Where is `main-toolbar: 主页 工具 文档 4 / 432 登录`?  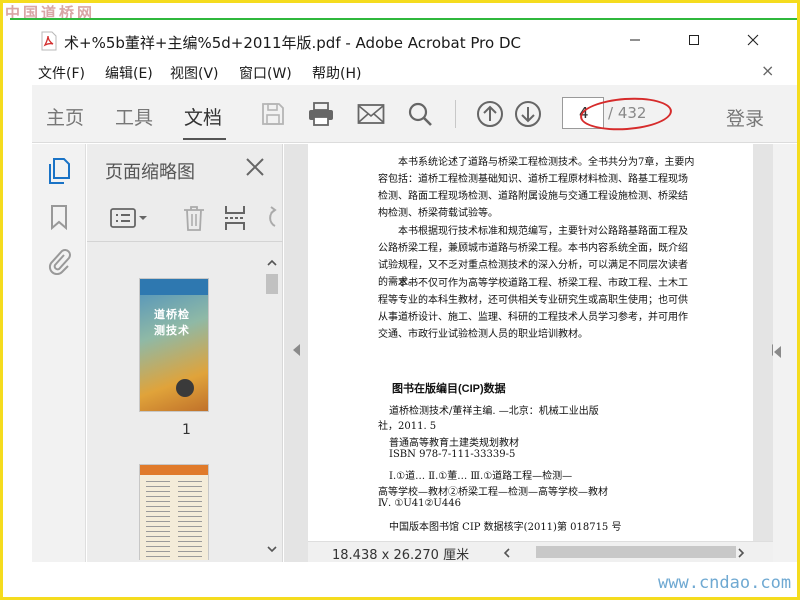
main-toolbar: 主页 工具 文档 4 / 432 登录 is located at coordinates (414, 114).